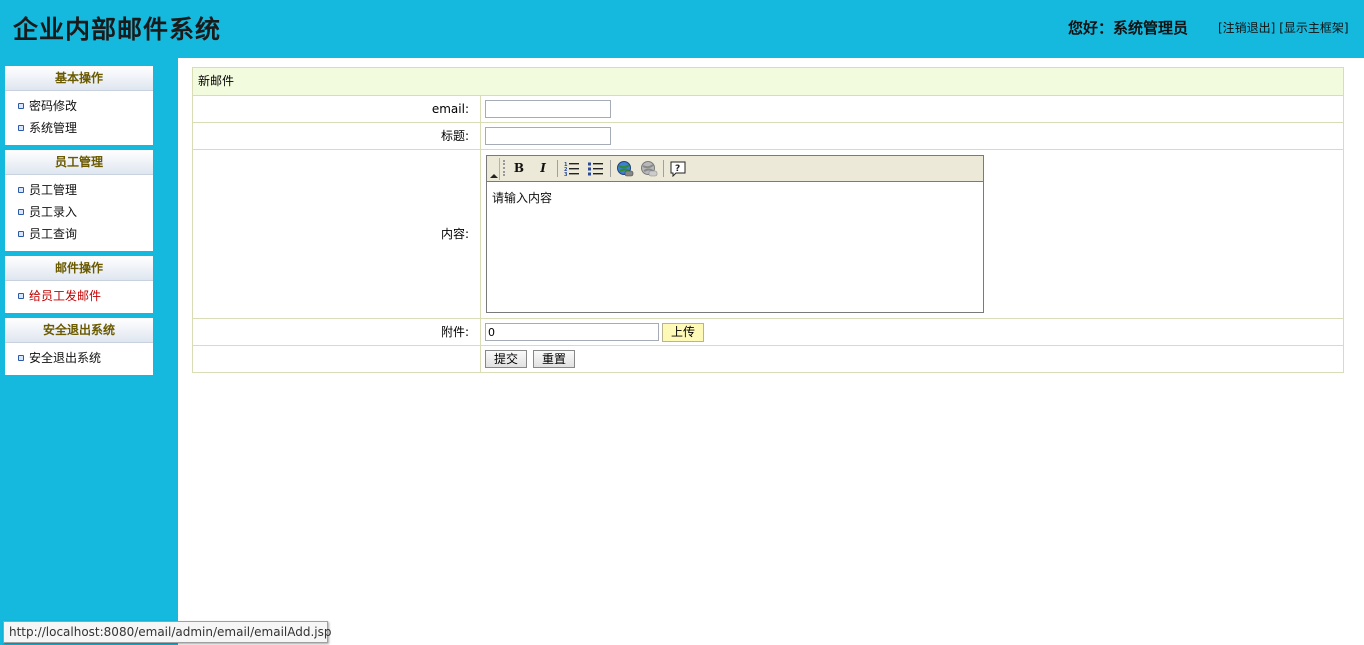 The image size is (1364, 645). What do you see at coordinates (53, 128) in the screenshot?
I see `sidebar-item-label: 系统管理` at bounding box center [53, 128].